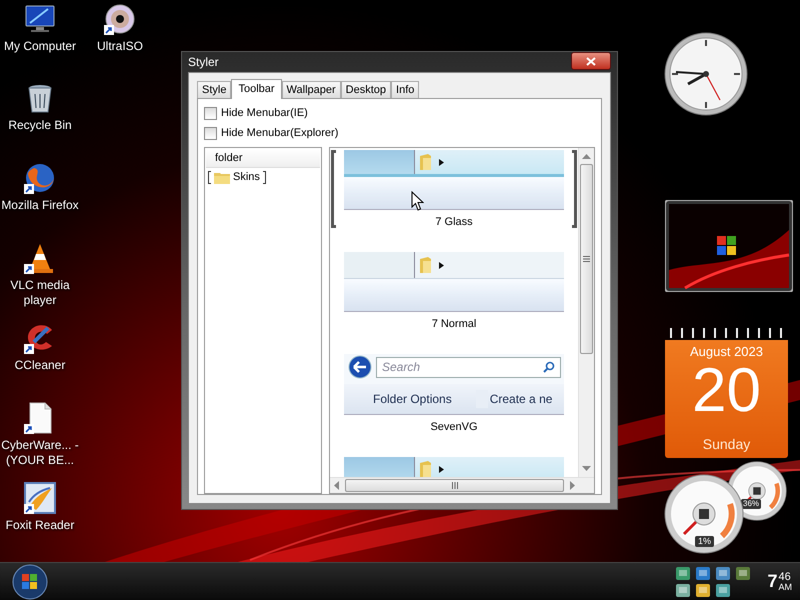  What do you see at coordinates (726, 352) in the screenshot?
I see `calendar-month: August 2023` at bounding box center [726, 352].